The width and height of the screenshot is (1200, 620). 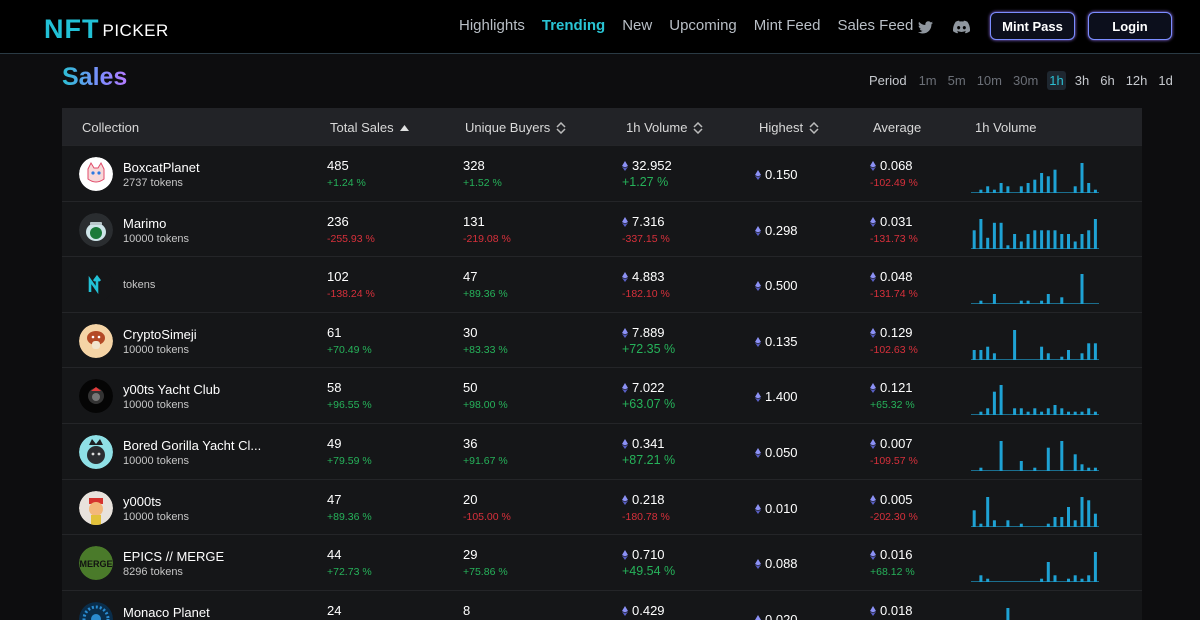 What do you see at coordinates (171, 389) in the screenshot?
I see `collection-name: y00ts Yacht Club` at bounding box center [171, 389].